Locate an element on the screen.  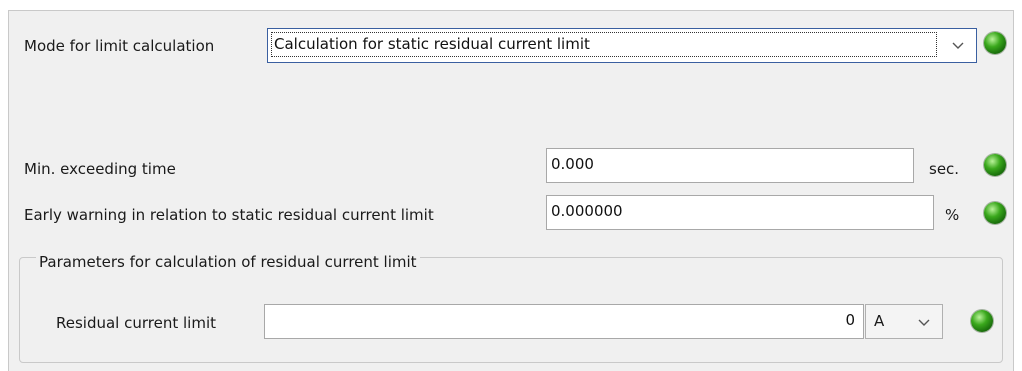
mode-label: Mode for limit calculation is located at coordinates (119, 46).